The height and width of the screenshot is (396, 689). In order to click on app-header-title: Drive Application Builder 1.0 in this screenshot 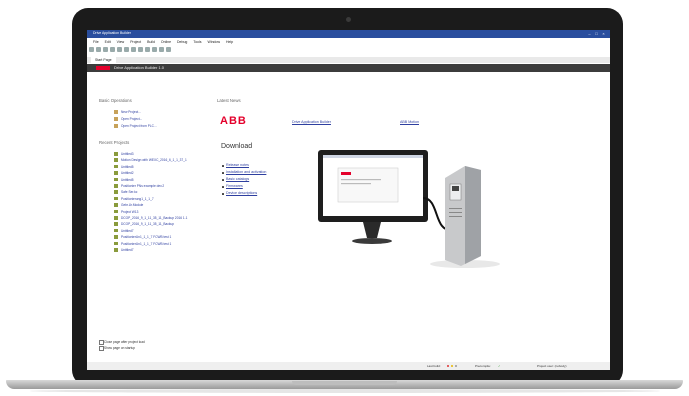, I will do `click(139, 67)`.